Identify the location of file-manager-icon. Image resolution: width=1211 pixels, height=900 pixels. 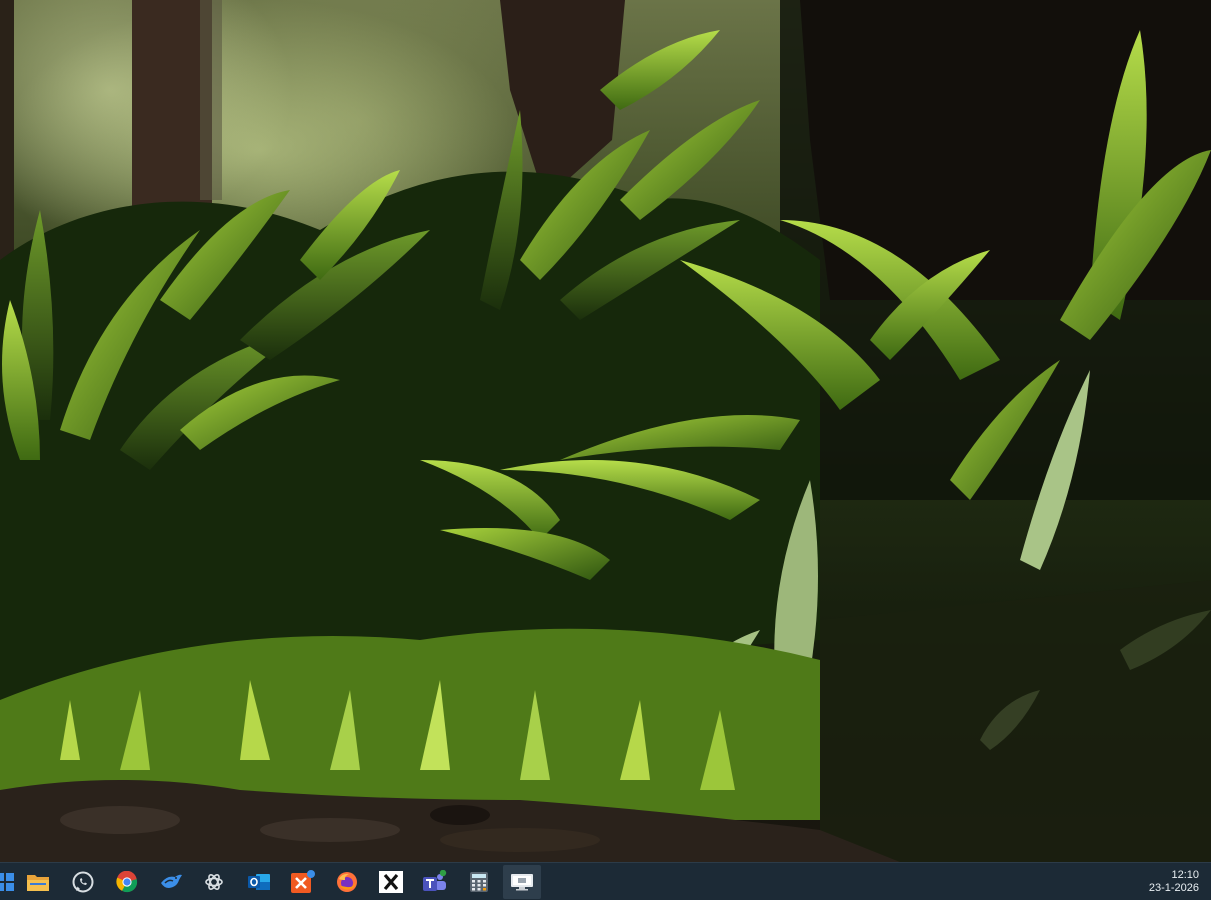
(38, 882).